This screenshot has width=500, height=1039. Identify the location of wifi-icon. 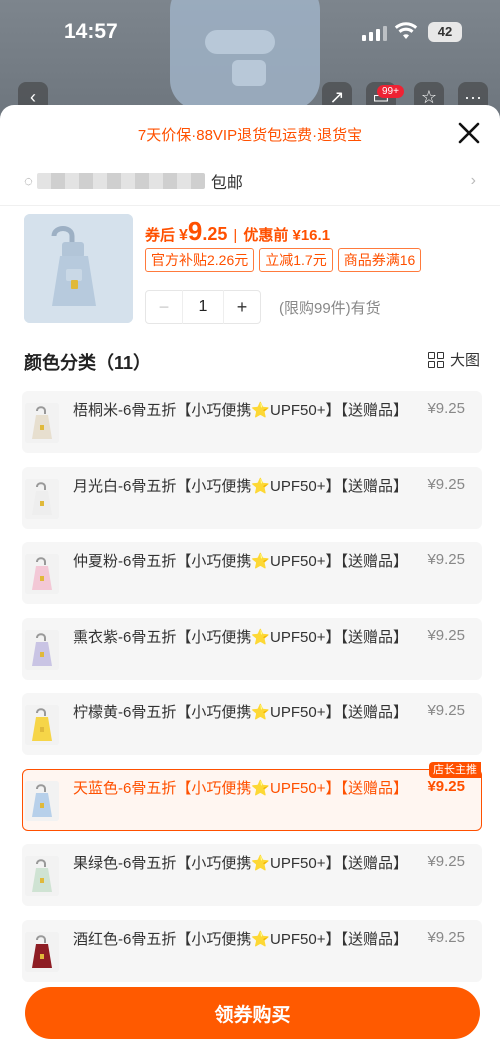
(406, 30).